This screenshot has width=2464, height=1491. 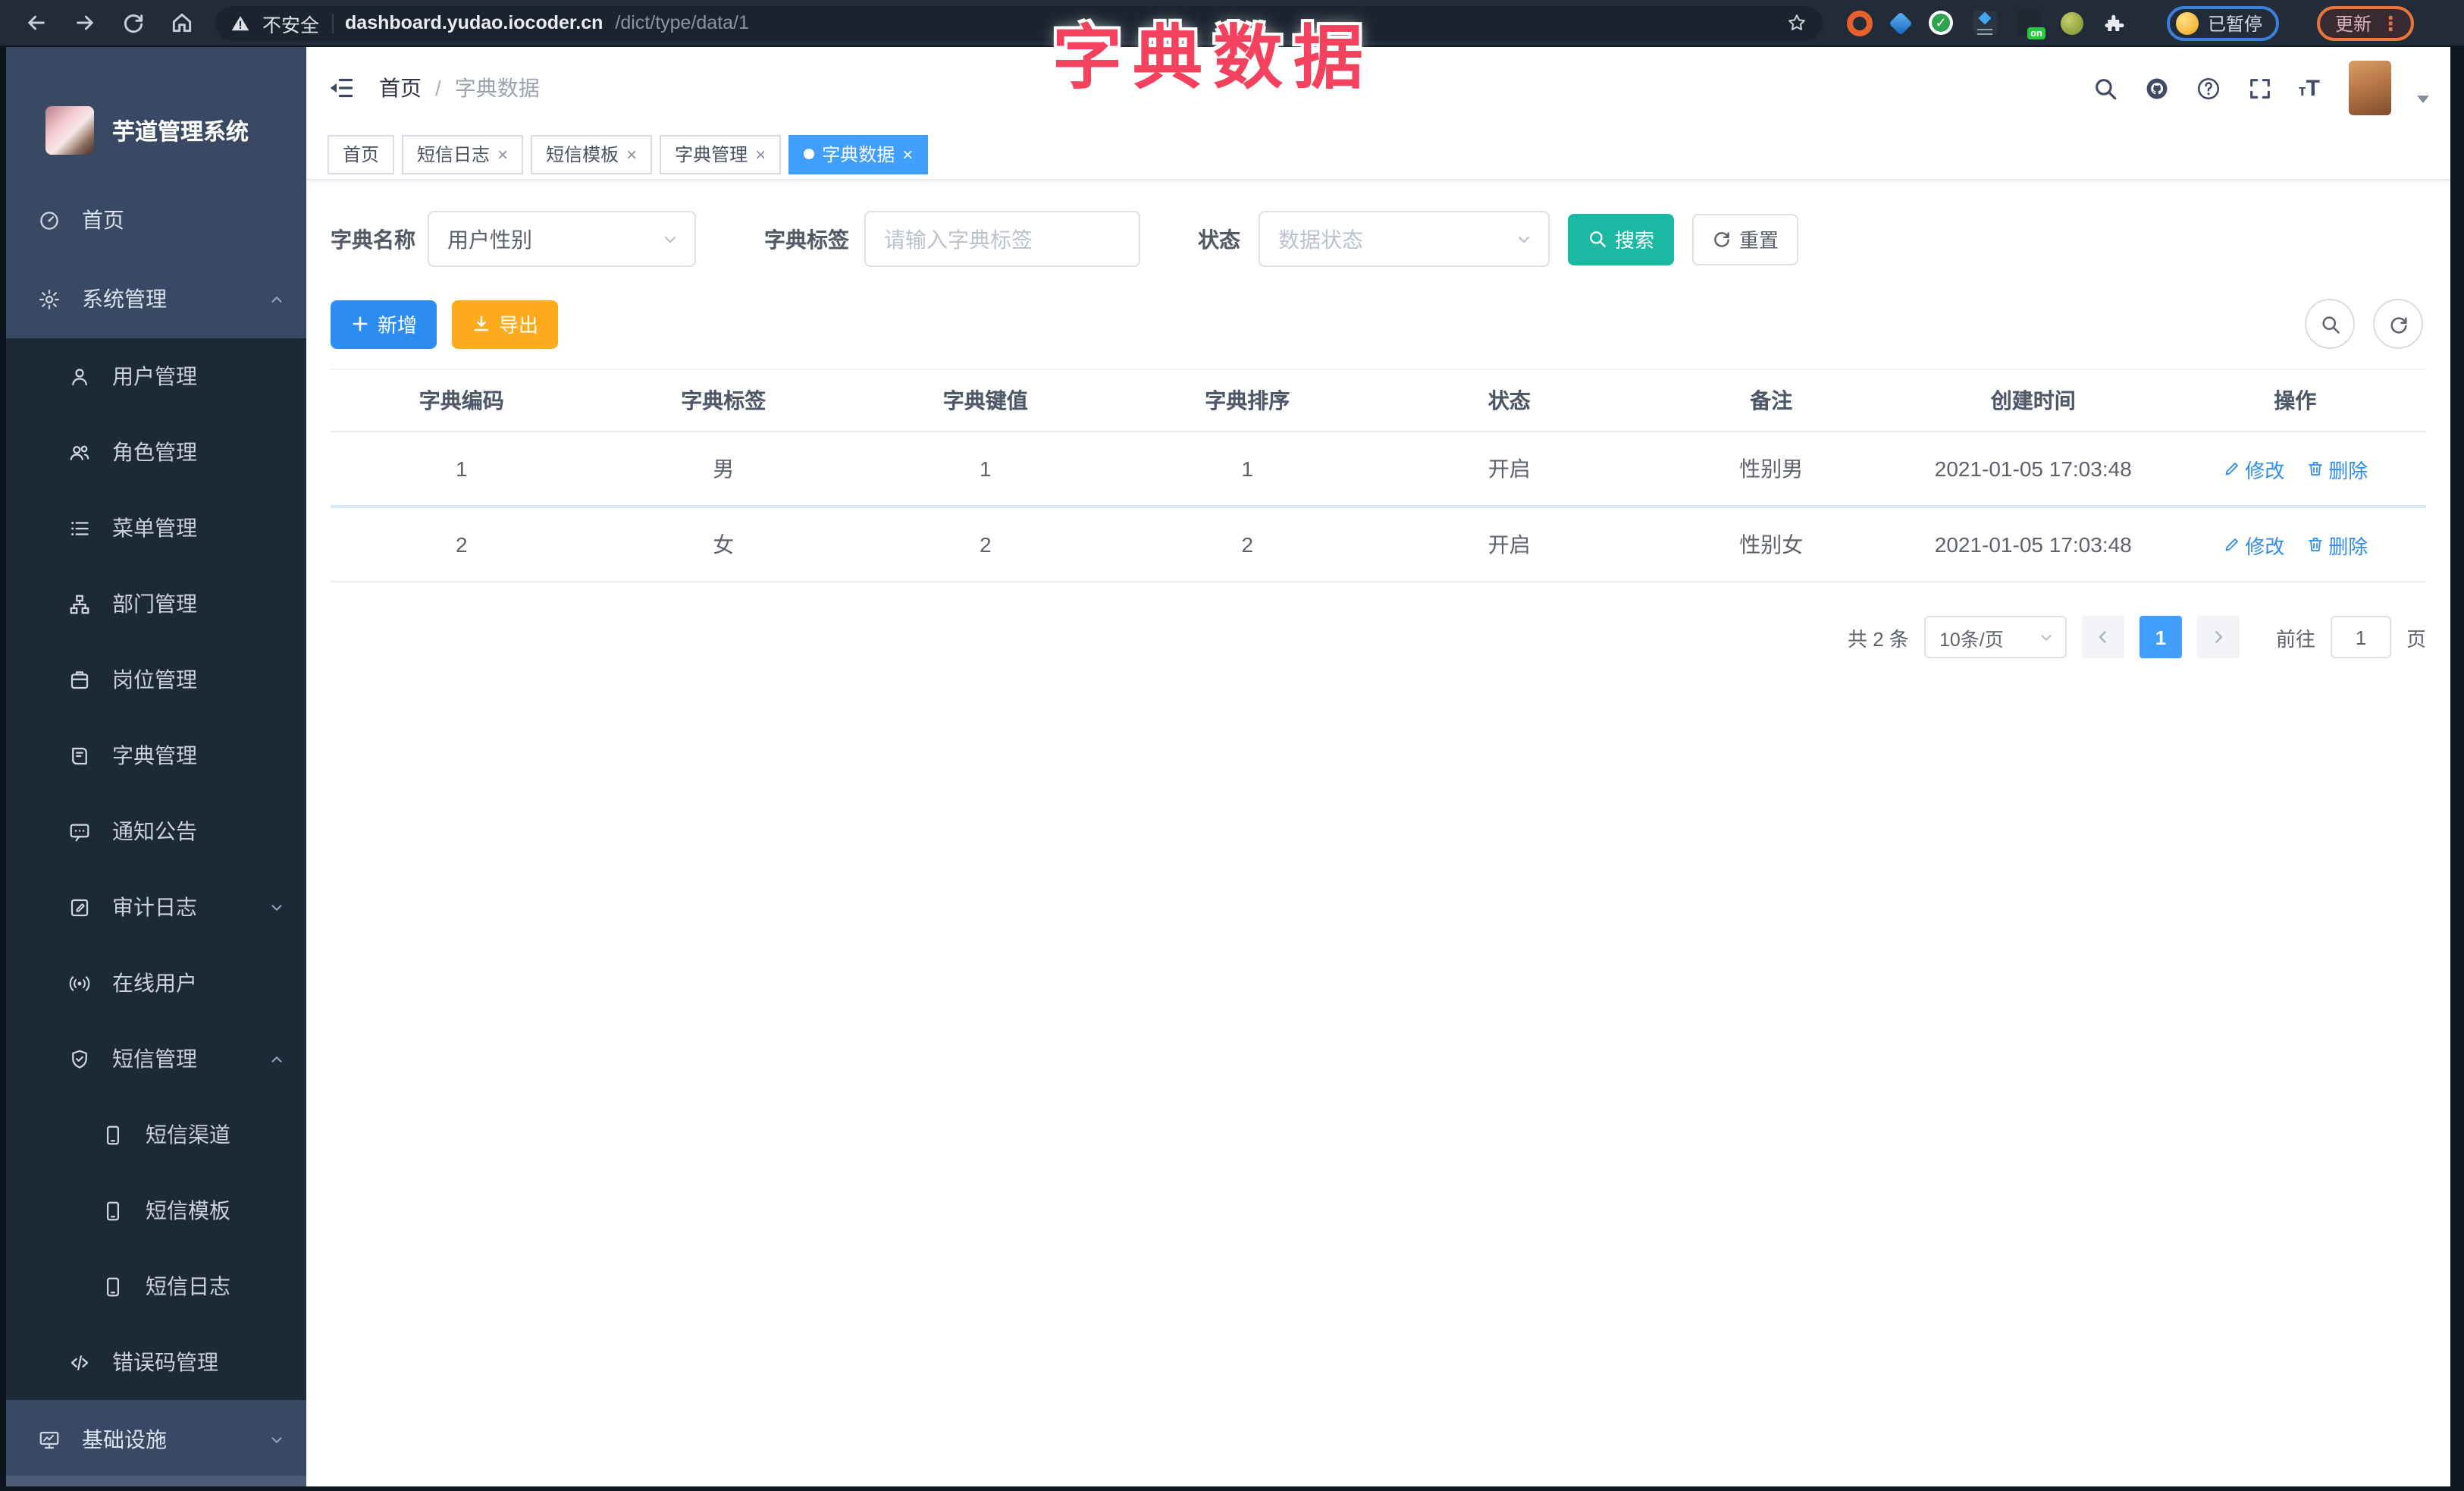 What do you see at coordinates (2330, 324) in the screenshot?
I see `toggle-search-button` at bounding box center [2330, 324].